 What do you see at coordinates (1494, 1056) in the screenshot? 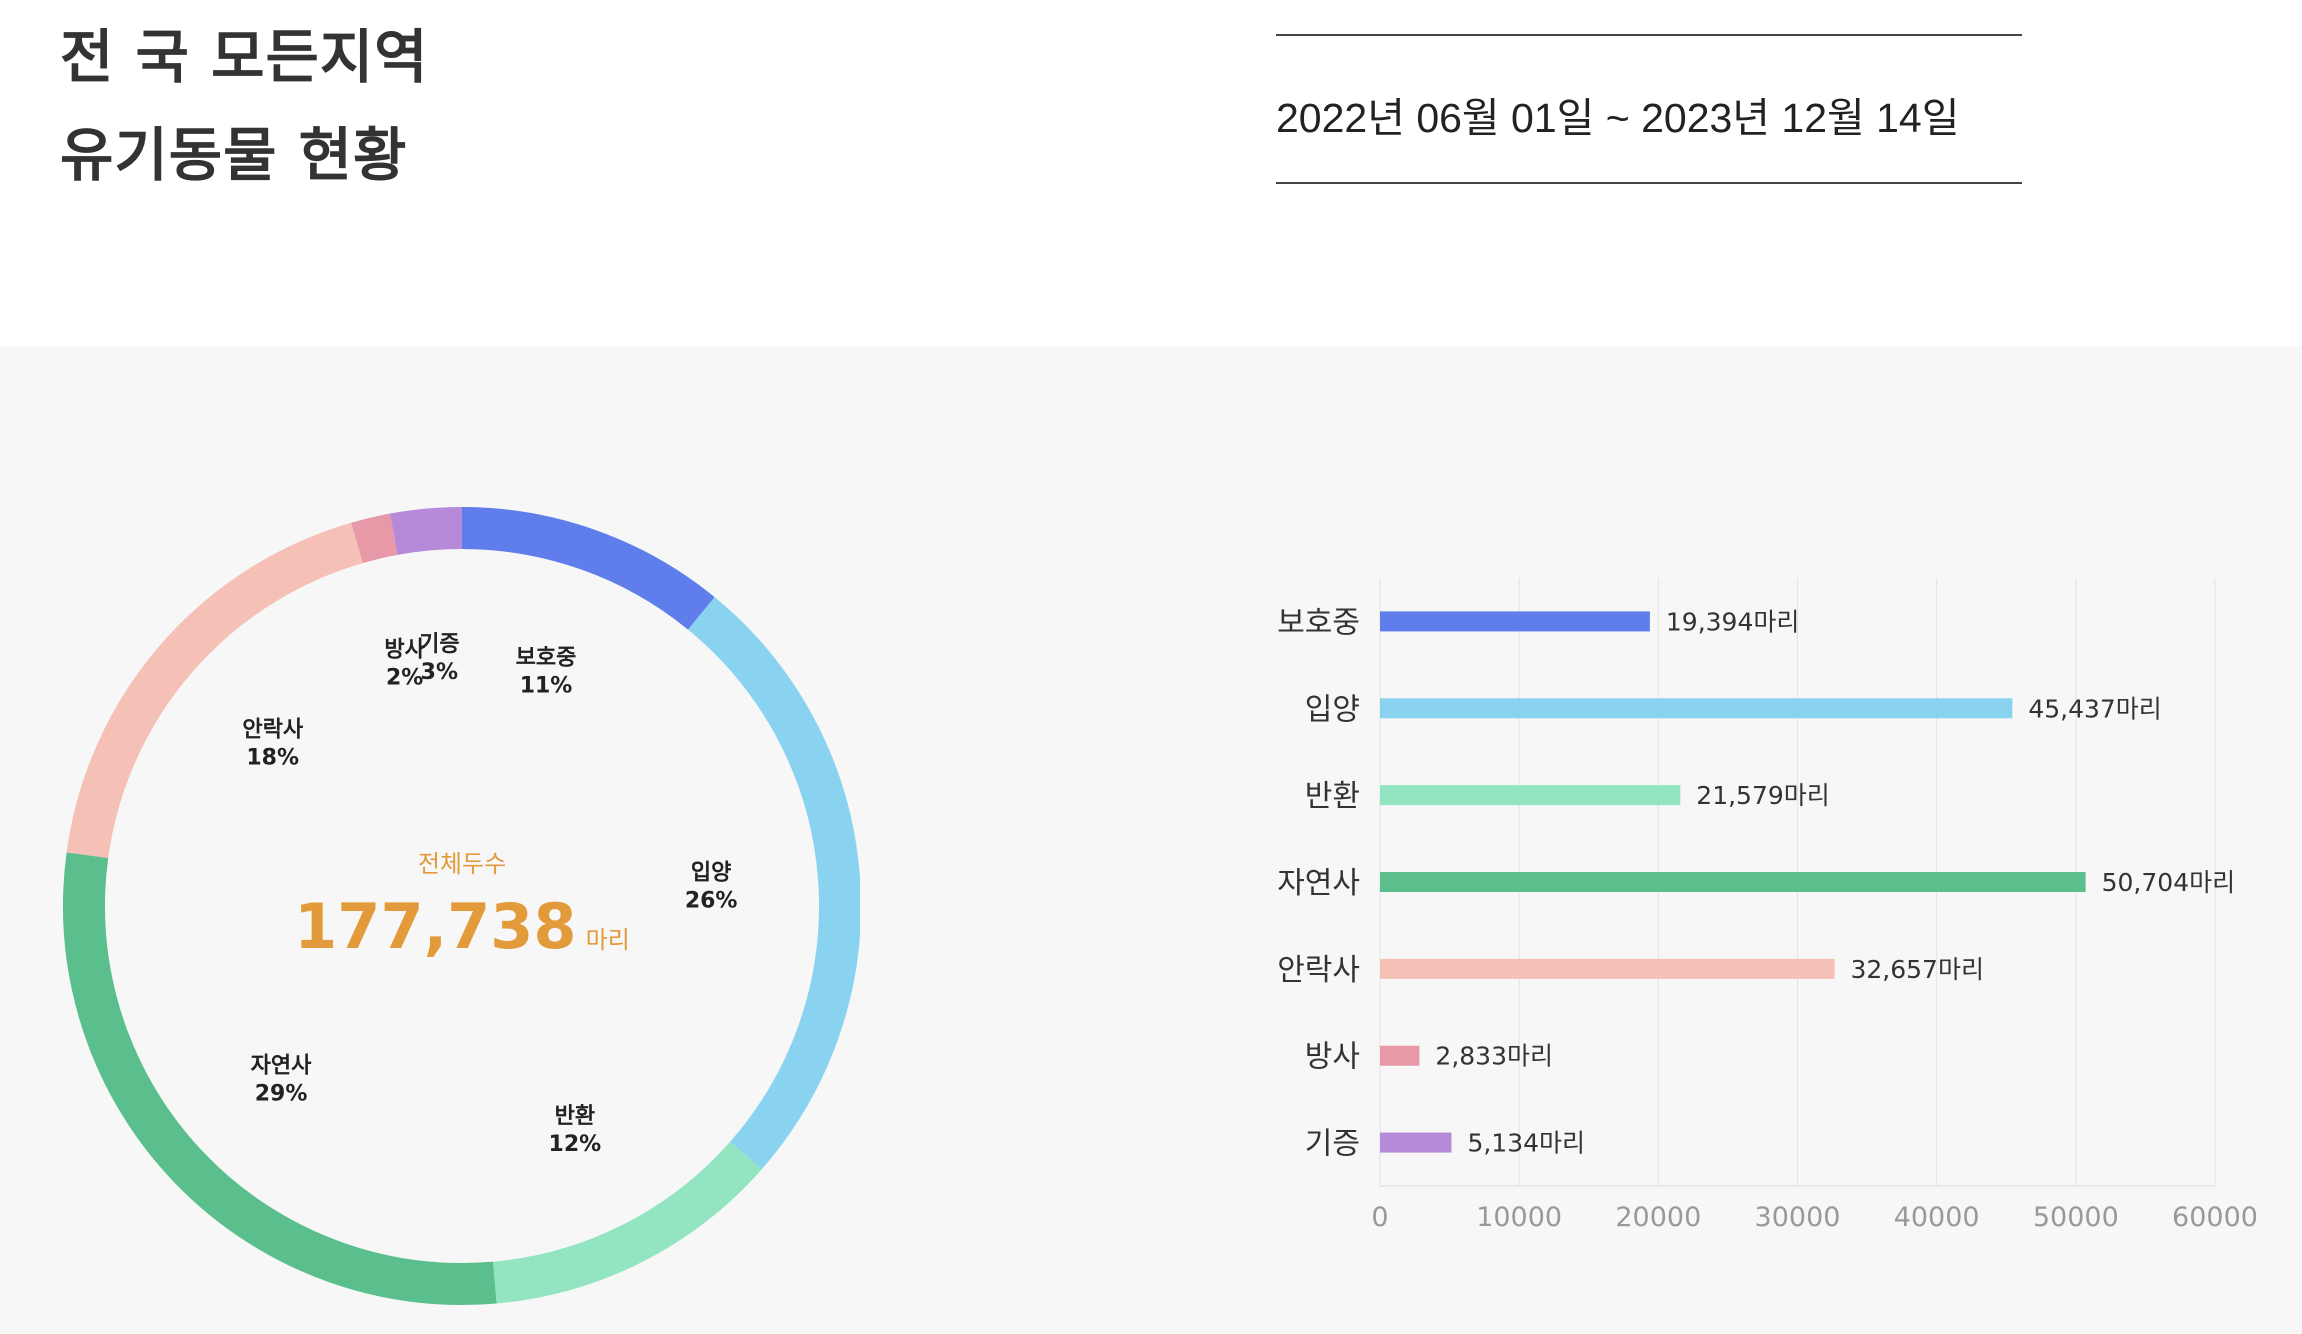
I see `bar-value-label-6: 2,833마리` at bounding box center [1494, 1056].